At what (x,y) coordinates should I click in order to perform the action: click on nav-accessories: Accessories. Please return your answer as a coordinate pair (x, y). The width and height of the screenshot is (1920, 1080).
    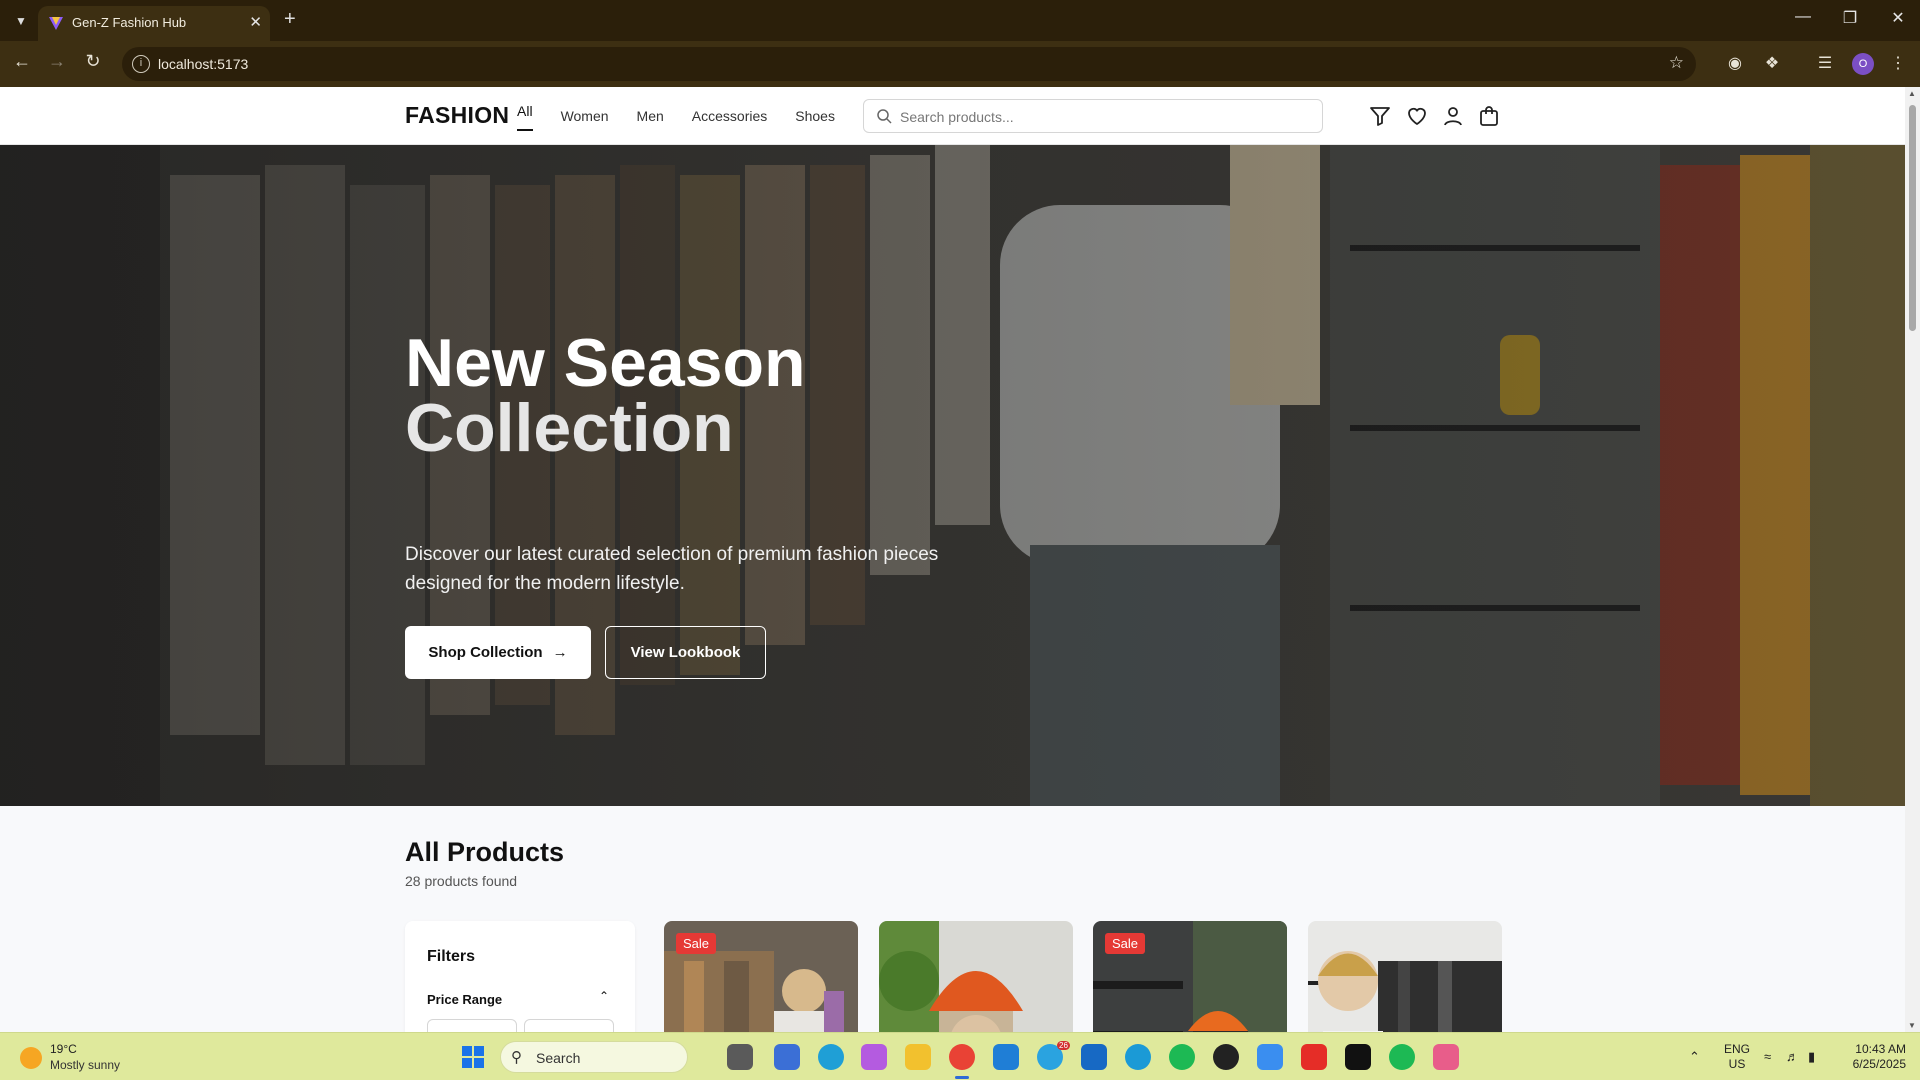
    Looking at the image, I should click on (729, 113).